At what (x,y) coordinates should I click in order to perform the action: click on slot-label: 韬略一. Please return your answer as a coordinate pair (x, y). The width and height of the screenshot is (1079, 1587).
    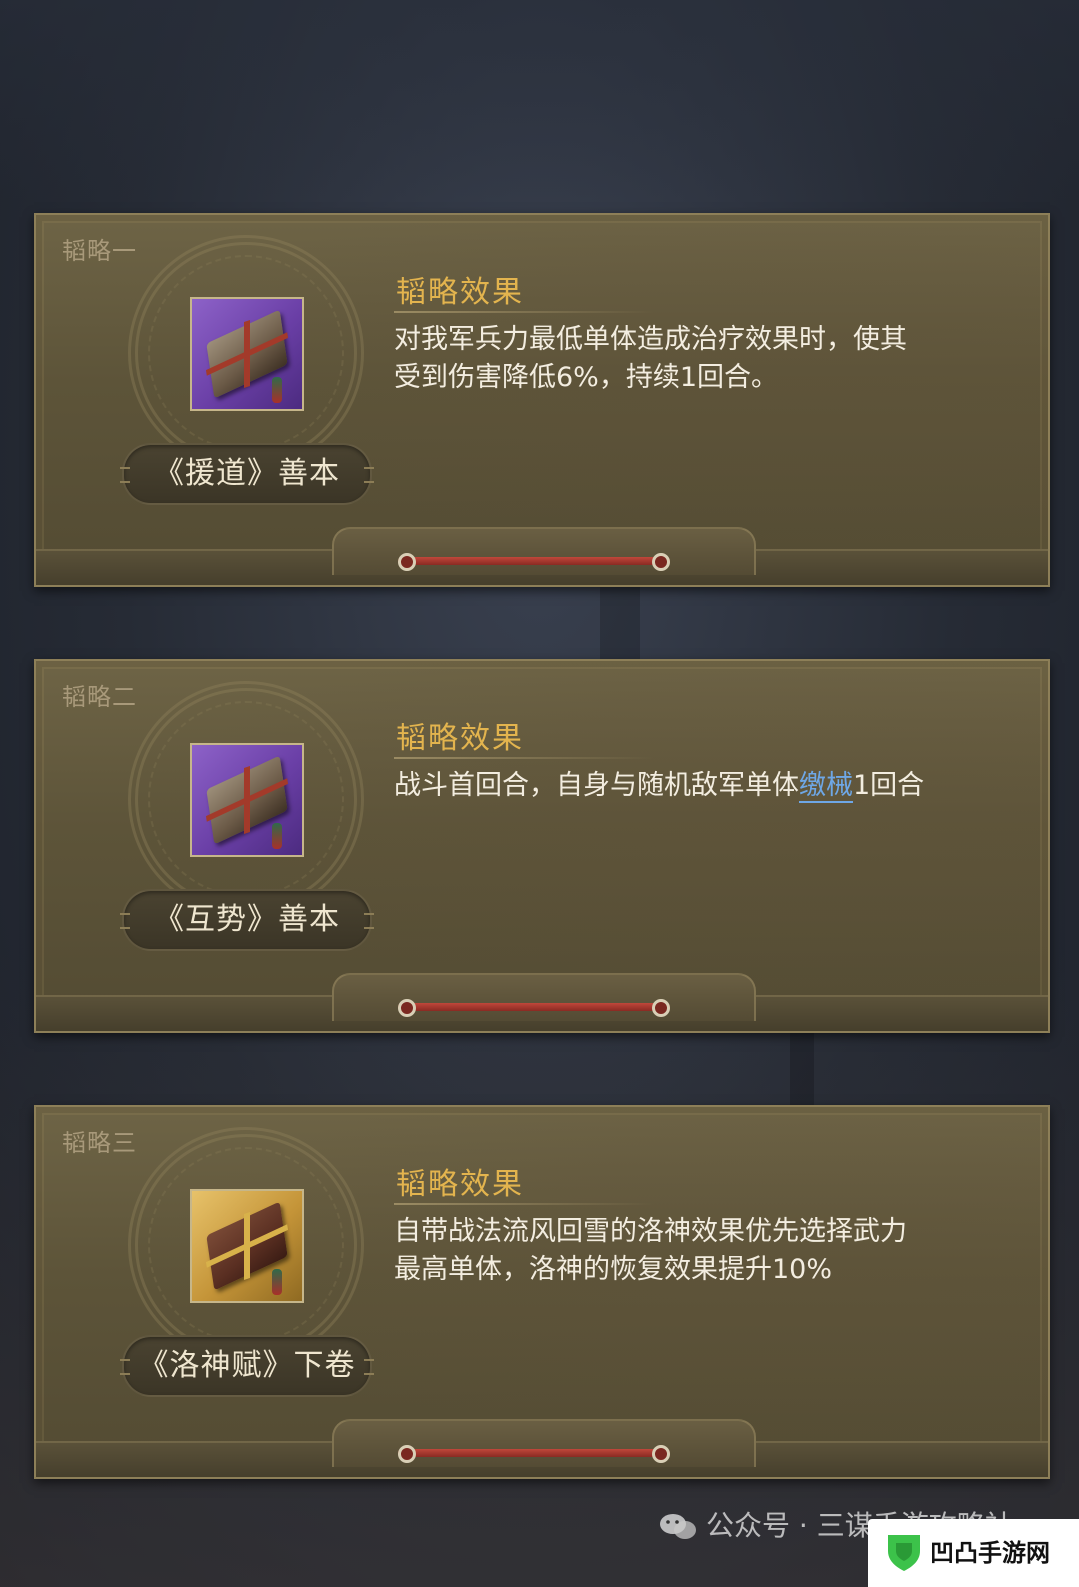
    Looking at the image, I should click on (99, 251).